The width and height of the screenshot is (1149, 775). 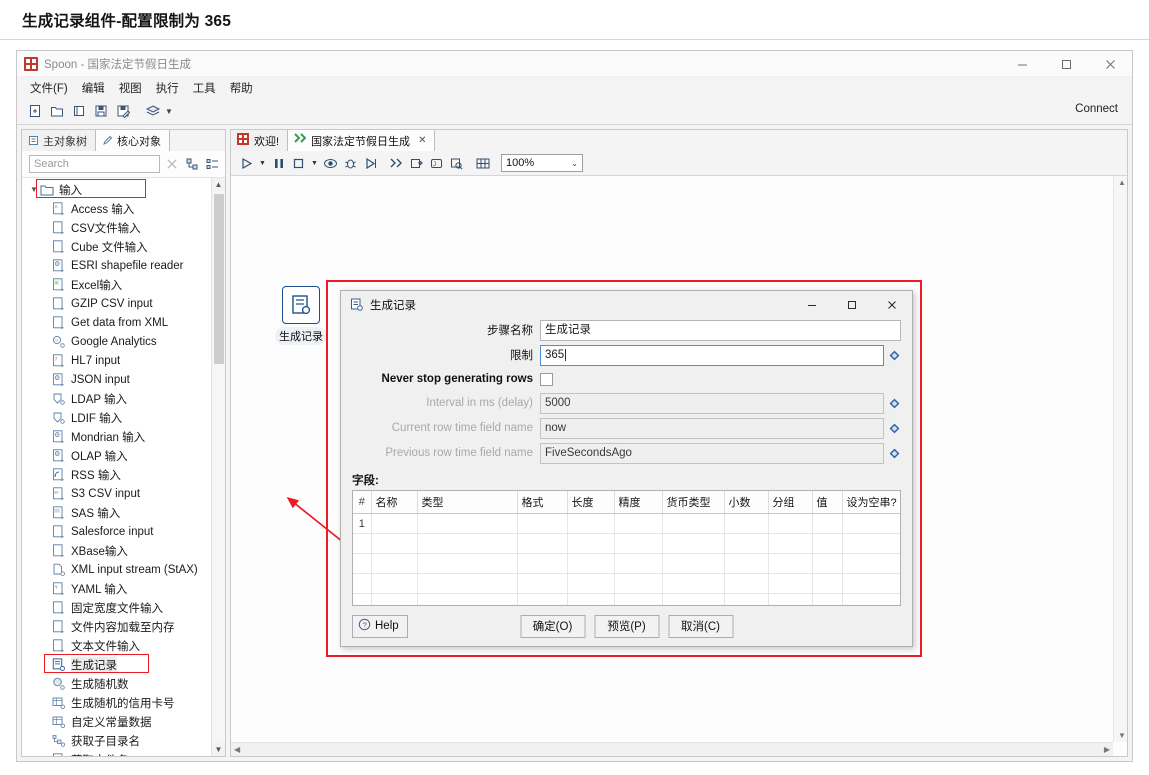 I want to click on table-row: 1, so click(x=626, y=523).